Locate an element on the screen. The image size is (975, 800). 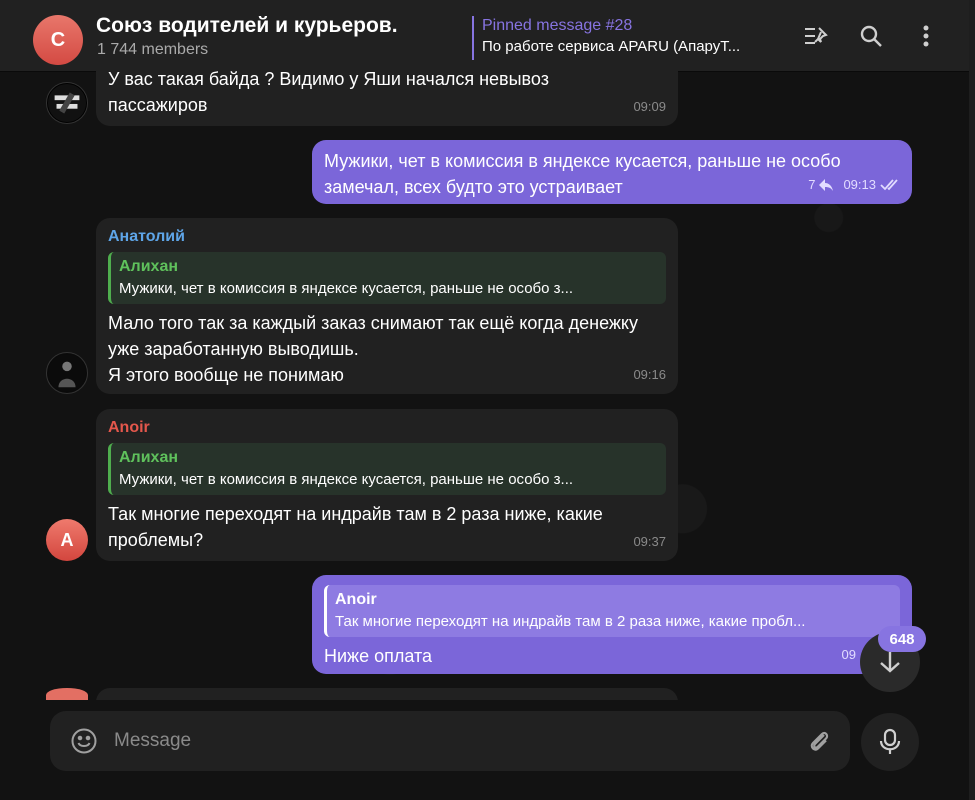
message-meta: 7 09:13 is located at coordinates (855, 185).